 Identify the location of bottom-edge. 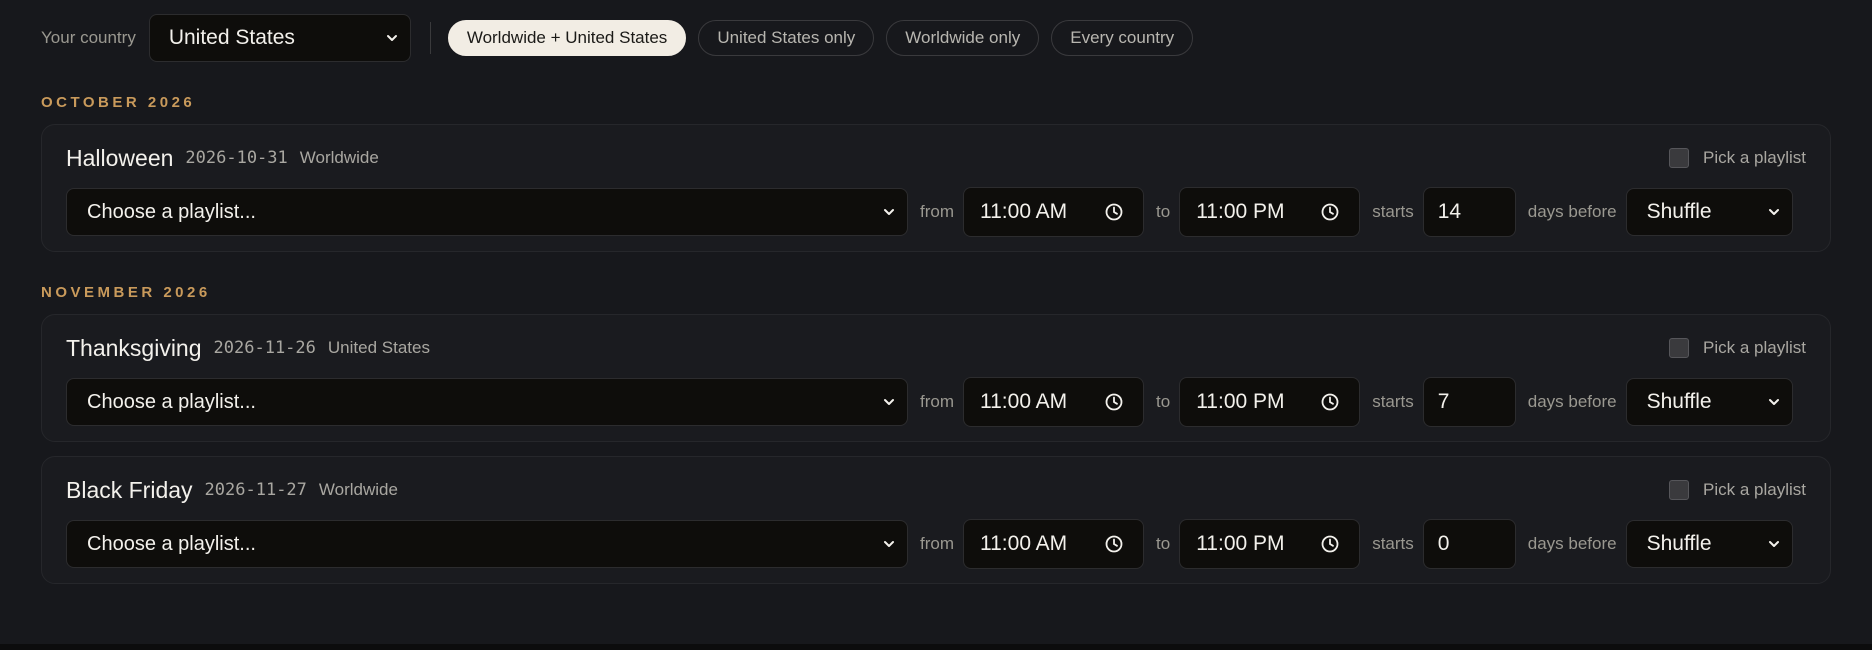
(936, 647).